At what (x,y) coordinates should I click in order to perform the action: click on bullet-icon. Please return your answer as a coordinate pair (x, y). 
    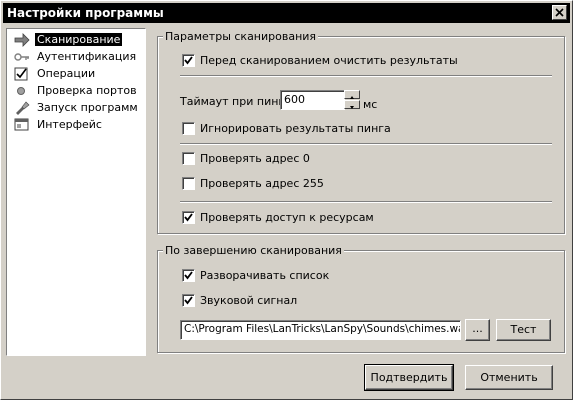
    Looking at the image, I should click on (21, 91).